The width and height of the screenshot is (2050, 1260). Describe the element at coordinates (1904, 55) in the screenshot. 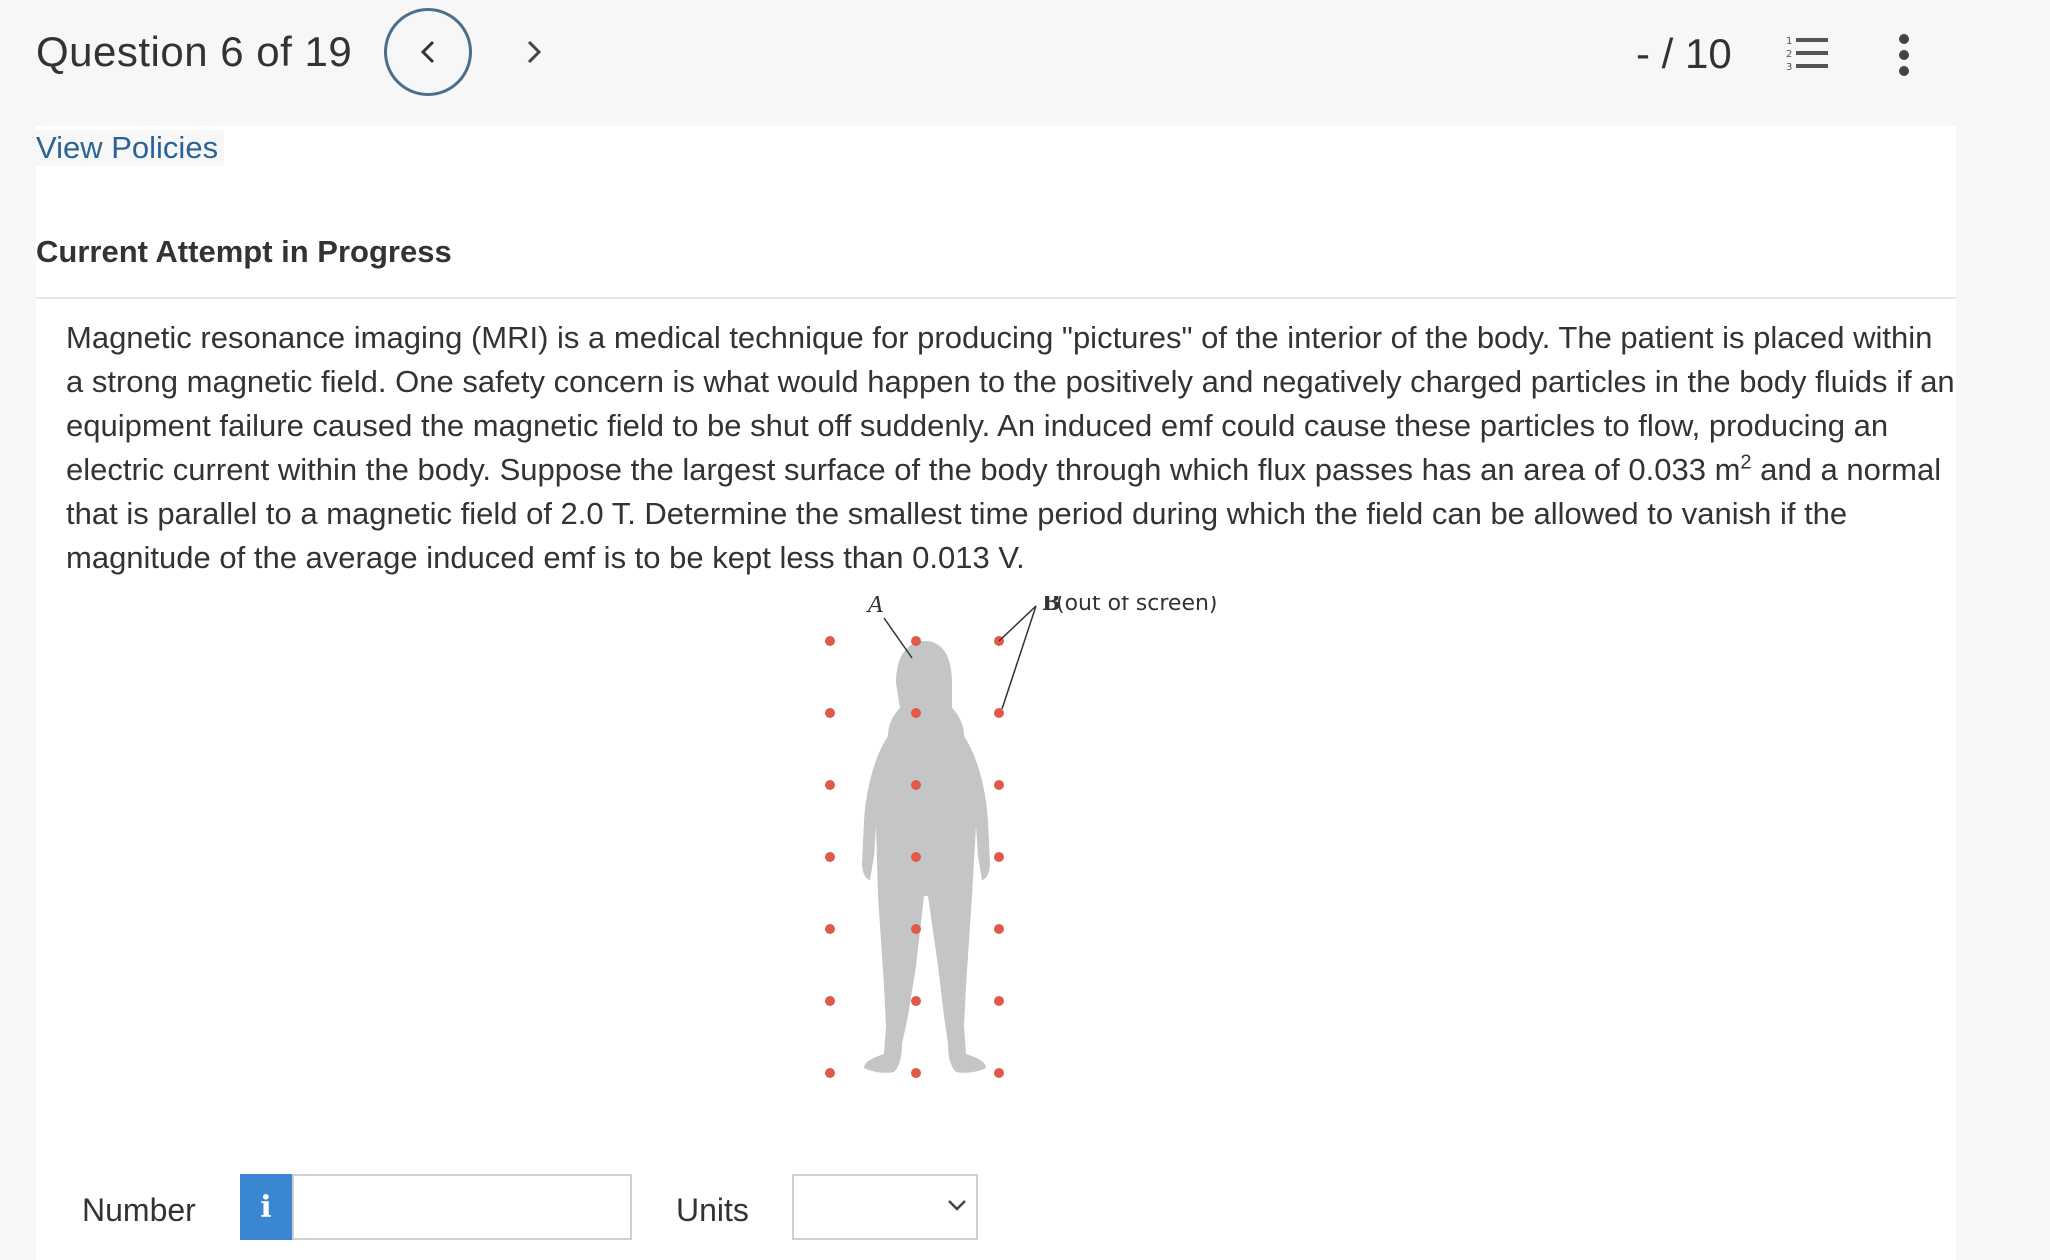

I see `vertical-ellipsis-icon` at that location.